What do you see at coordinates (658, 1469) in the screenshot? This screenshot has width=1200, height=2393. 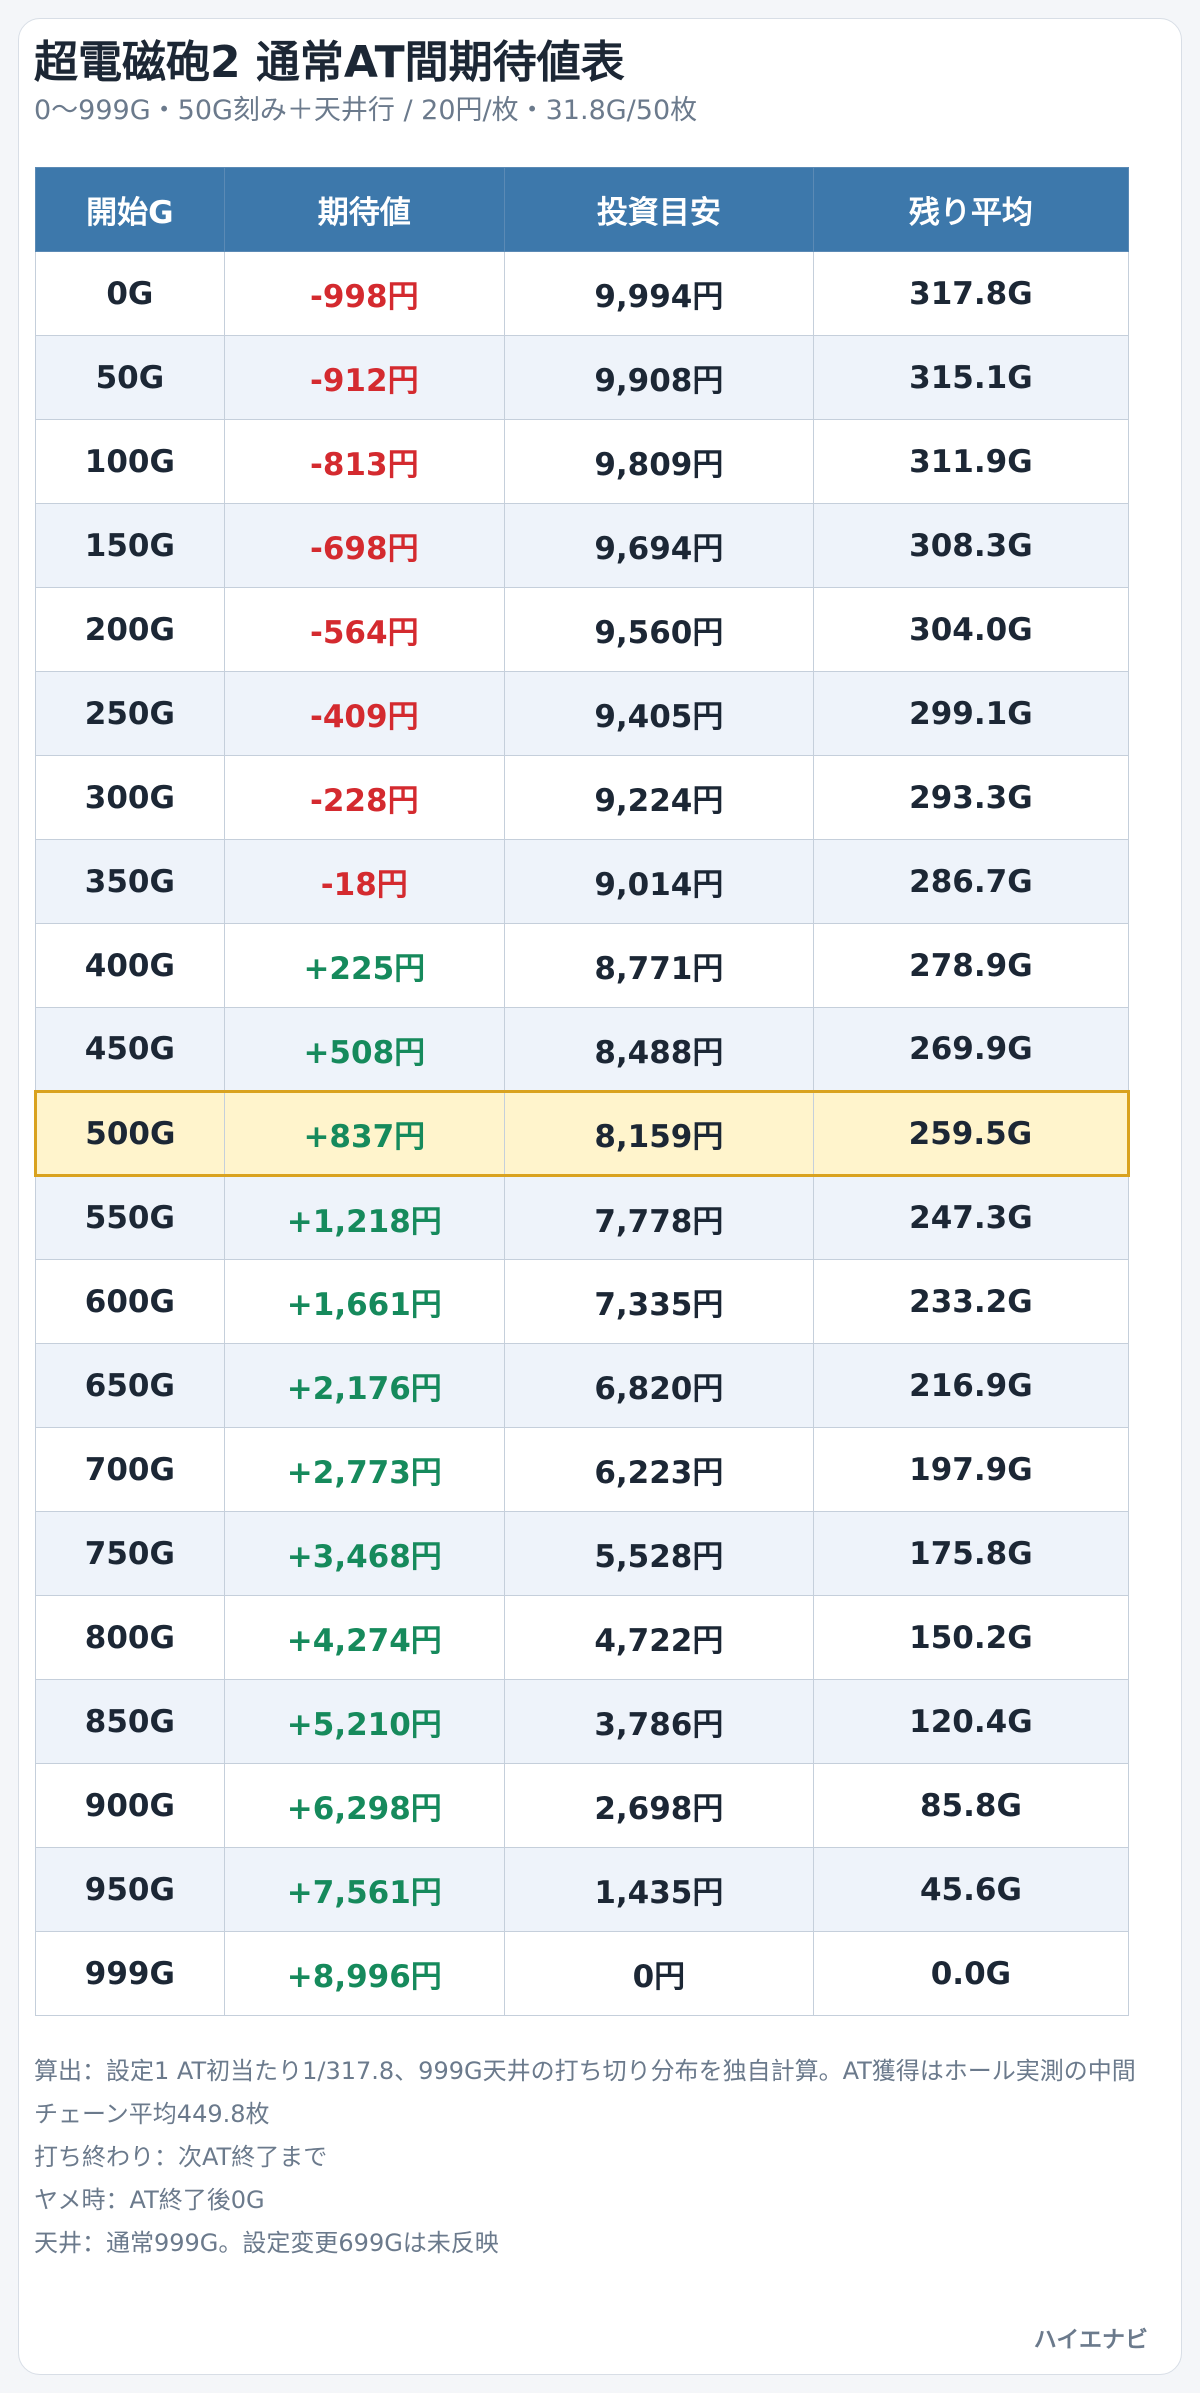 I see `investment-cell: 6,223円` at bounding box center [658, 1469].